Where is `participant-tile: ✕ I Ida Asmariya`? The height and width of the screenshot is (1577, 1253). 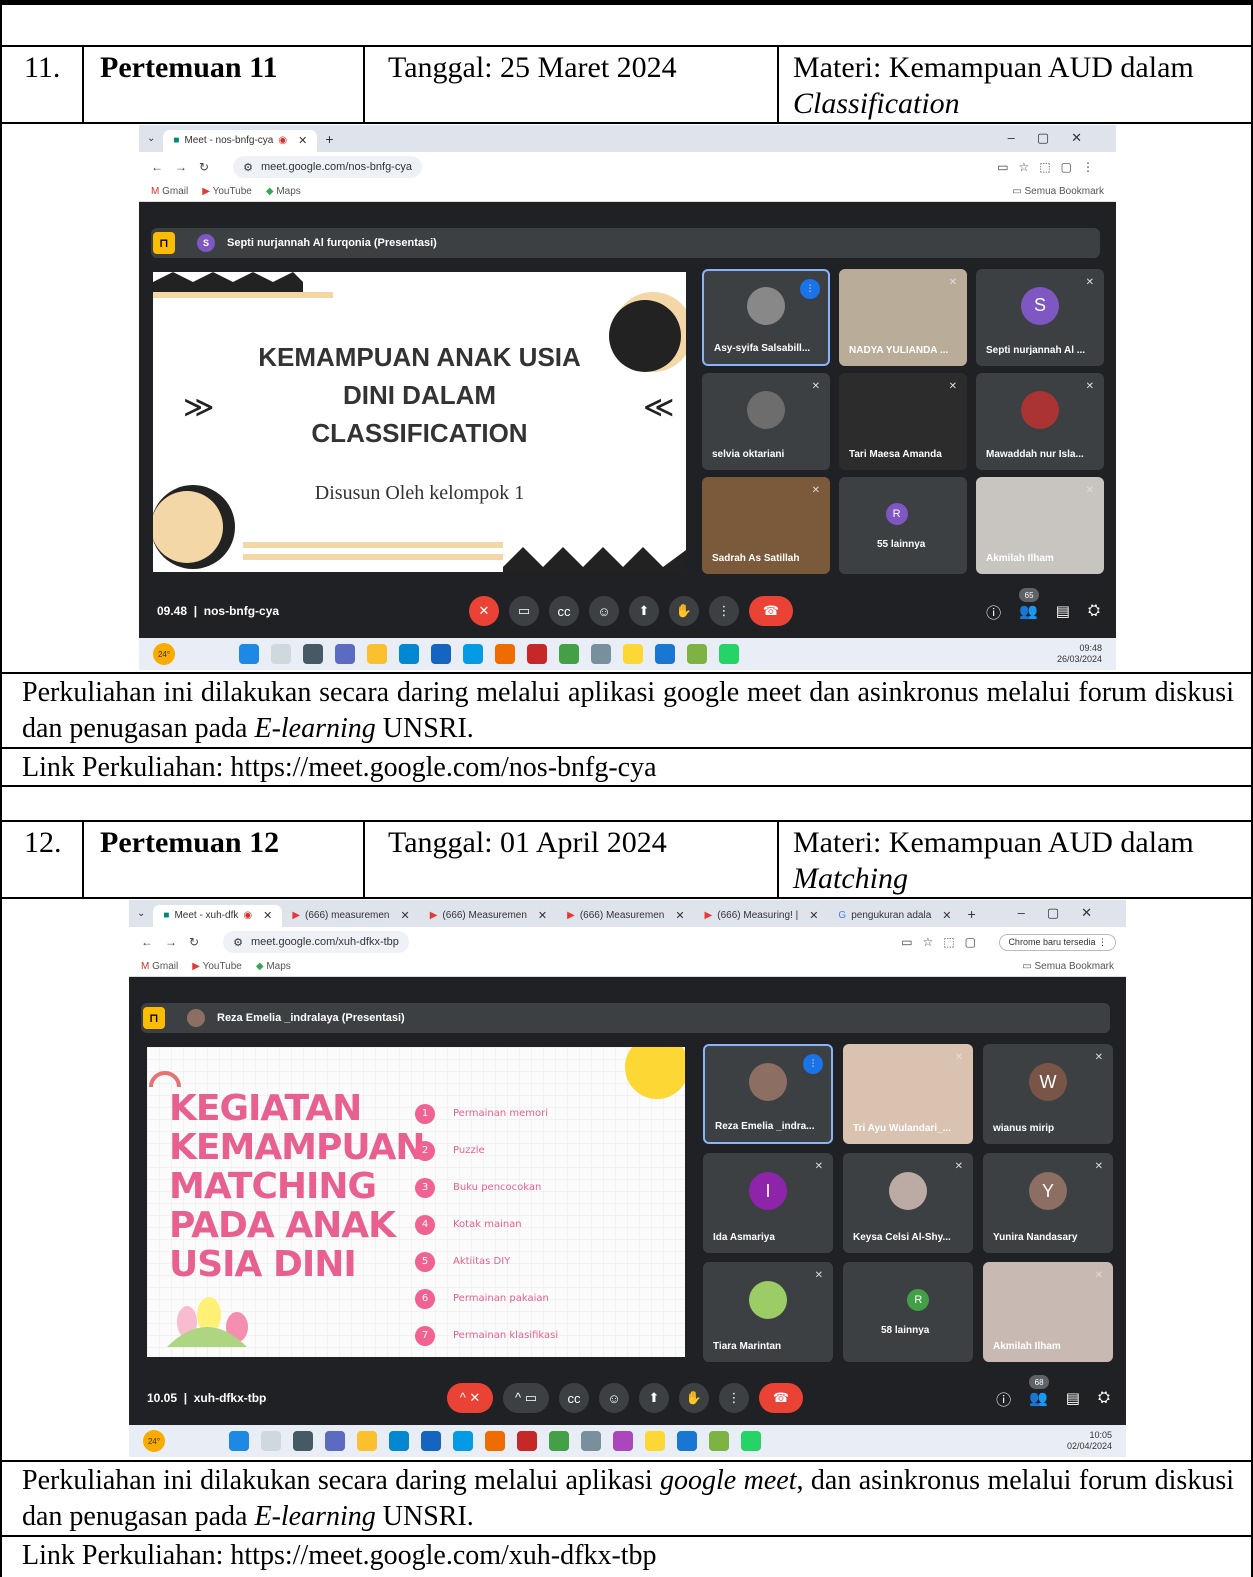
participant-tile: ✕ I Ida Asmariya is located at coordinates (768, 1203).